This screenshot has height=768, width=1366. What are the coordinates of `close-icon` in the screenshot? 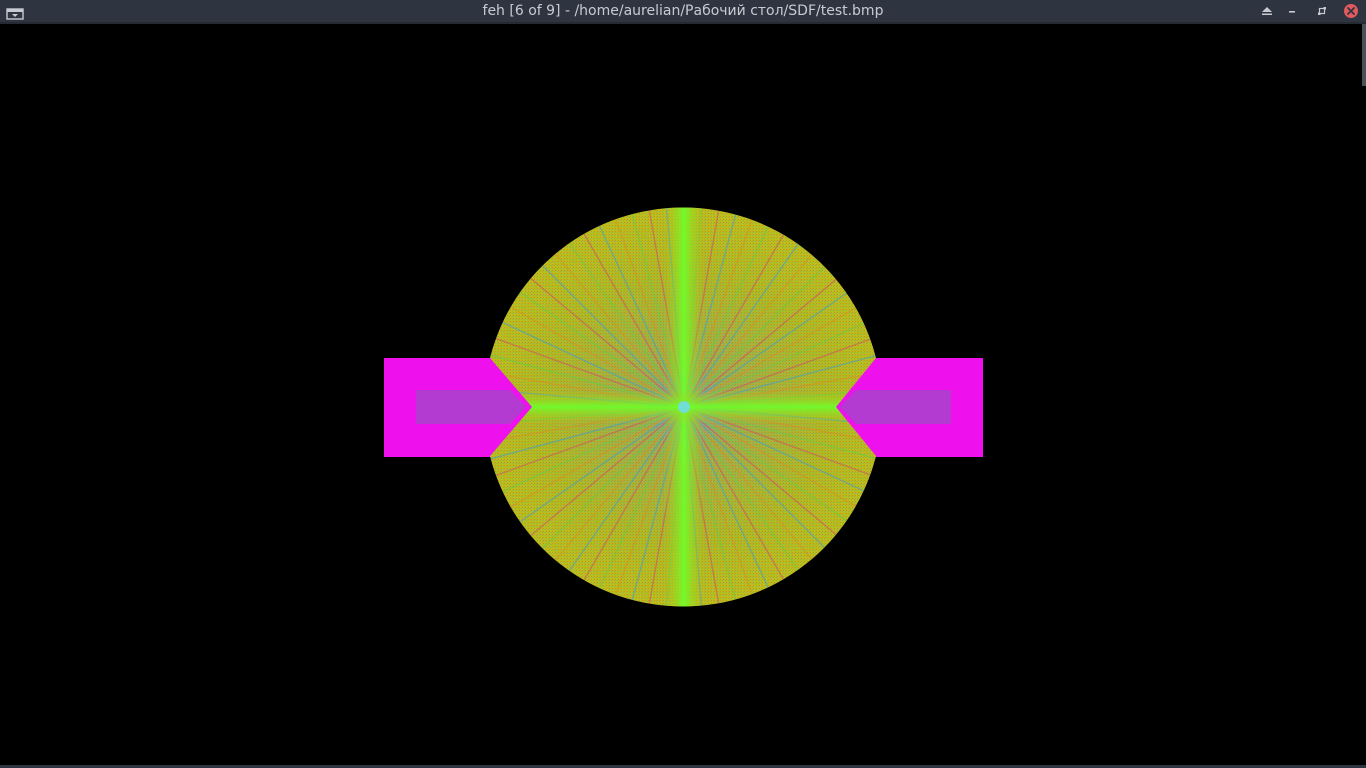 It's located at (1351, 11).